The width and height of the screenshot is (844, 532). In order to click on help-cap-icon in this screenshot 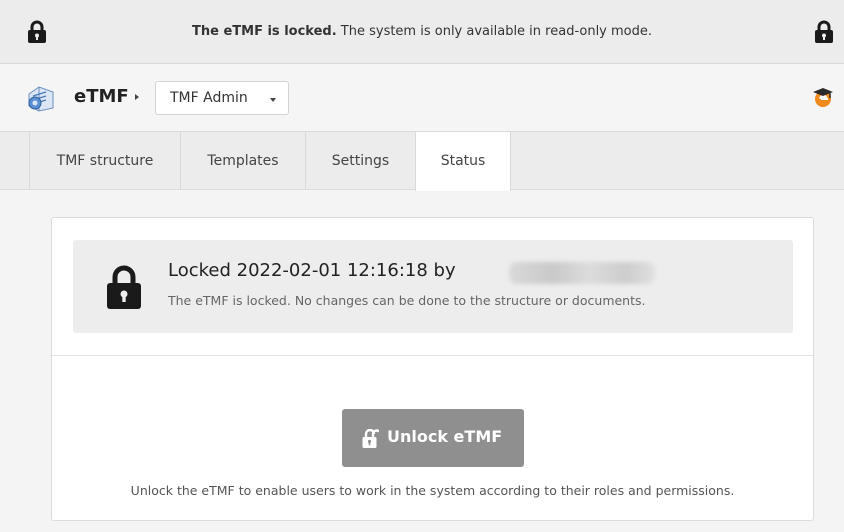, I will do `click(823, 99)`.